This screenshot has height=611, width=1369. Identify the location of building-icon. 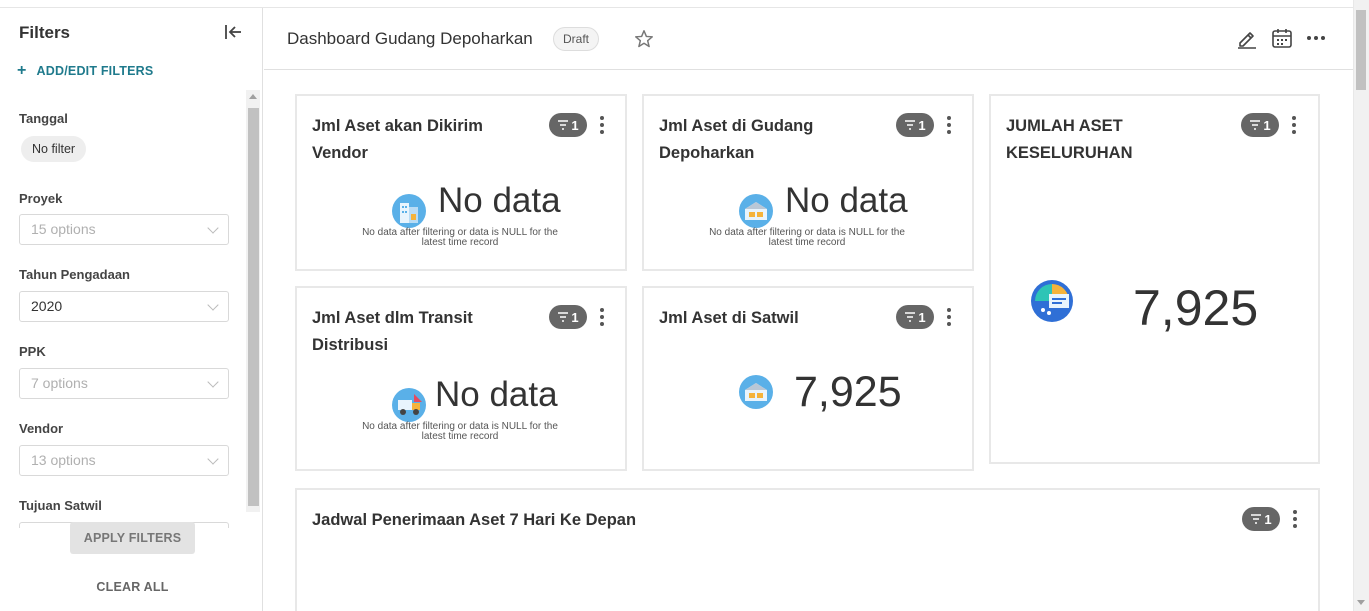
(409, 211).